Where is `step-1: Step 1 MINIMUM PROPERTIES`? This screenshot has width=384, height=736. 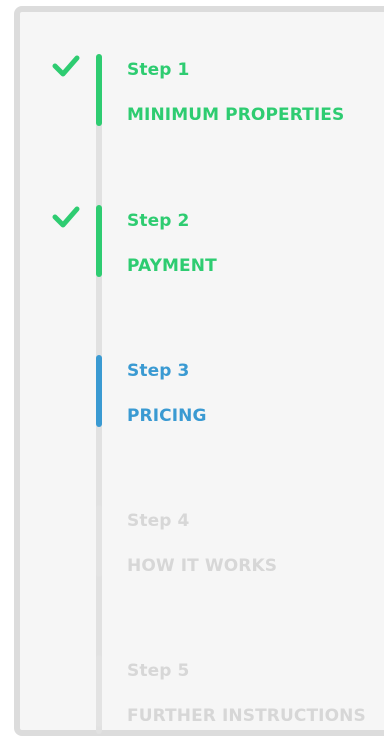 step-1: Step 1 MINIMUM PROPERTIES is located at coordinates (192, 94).